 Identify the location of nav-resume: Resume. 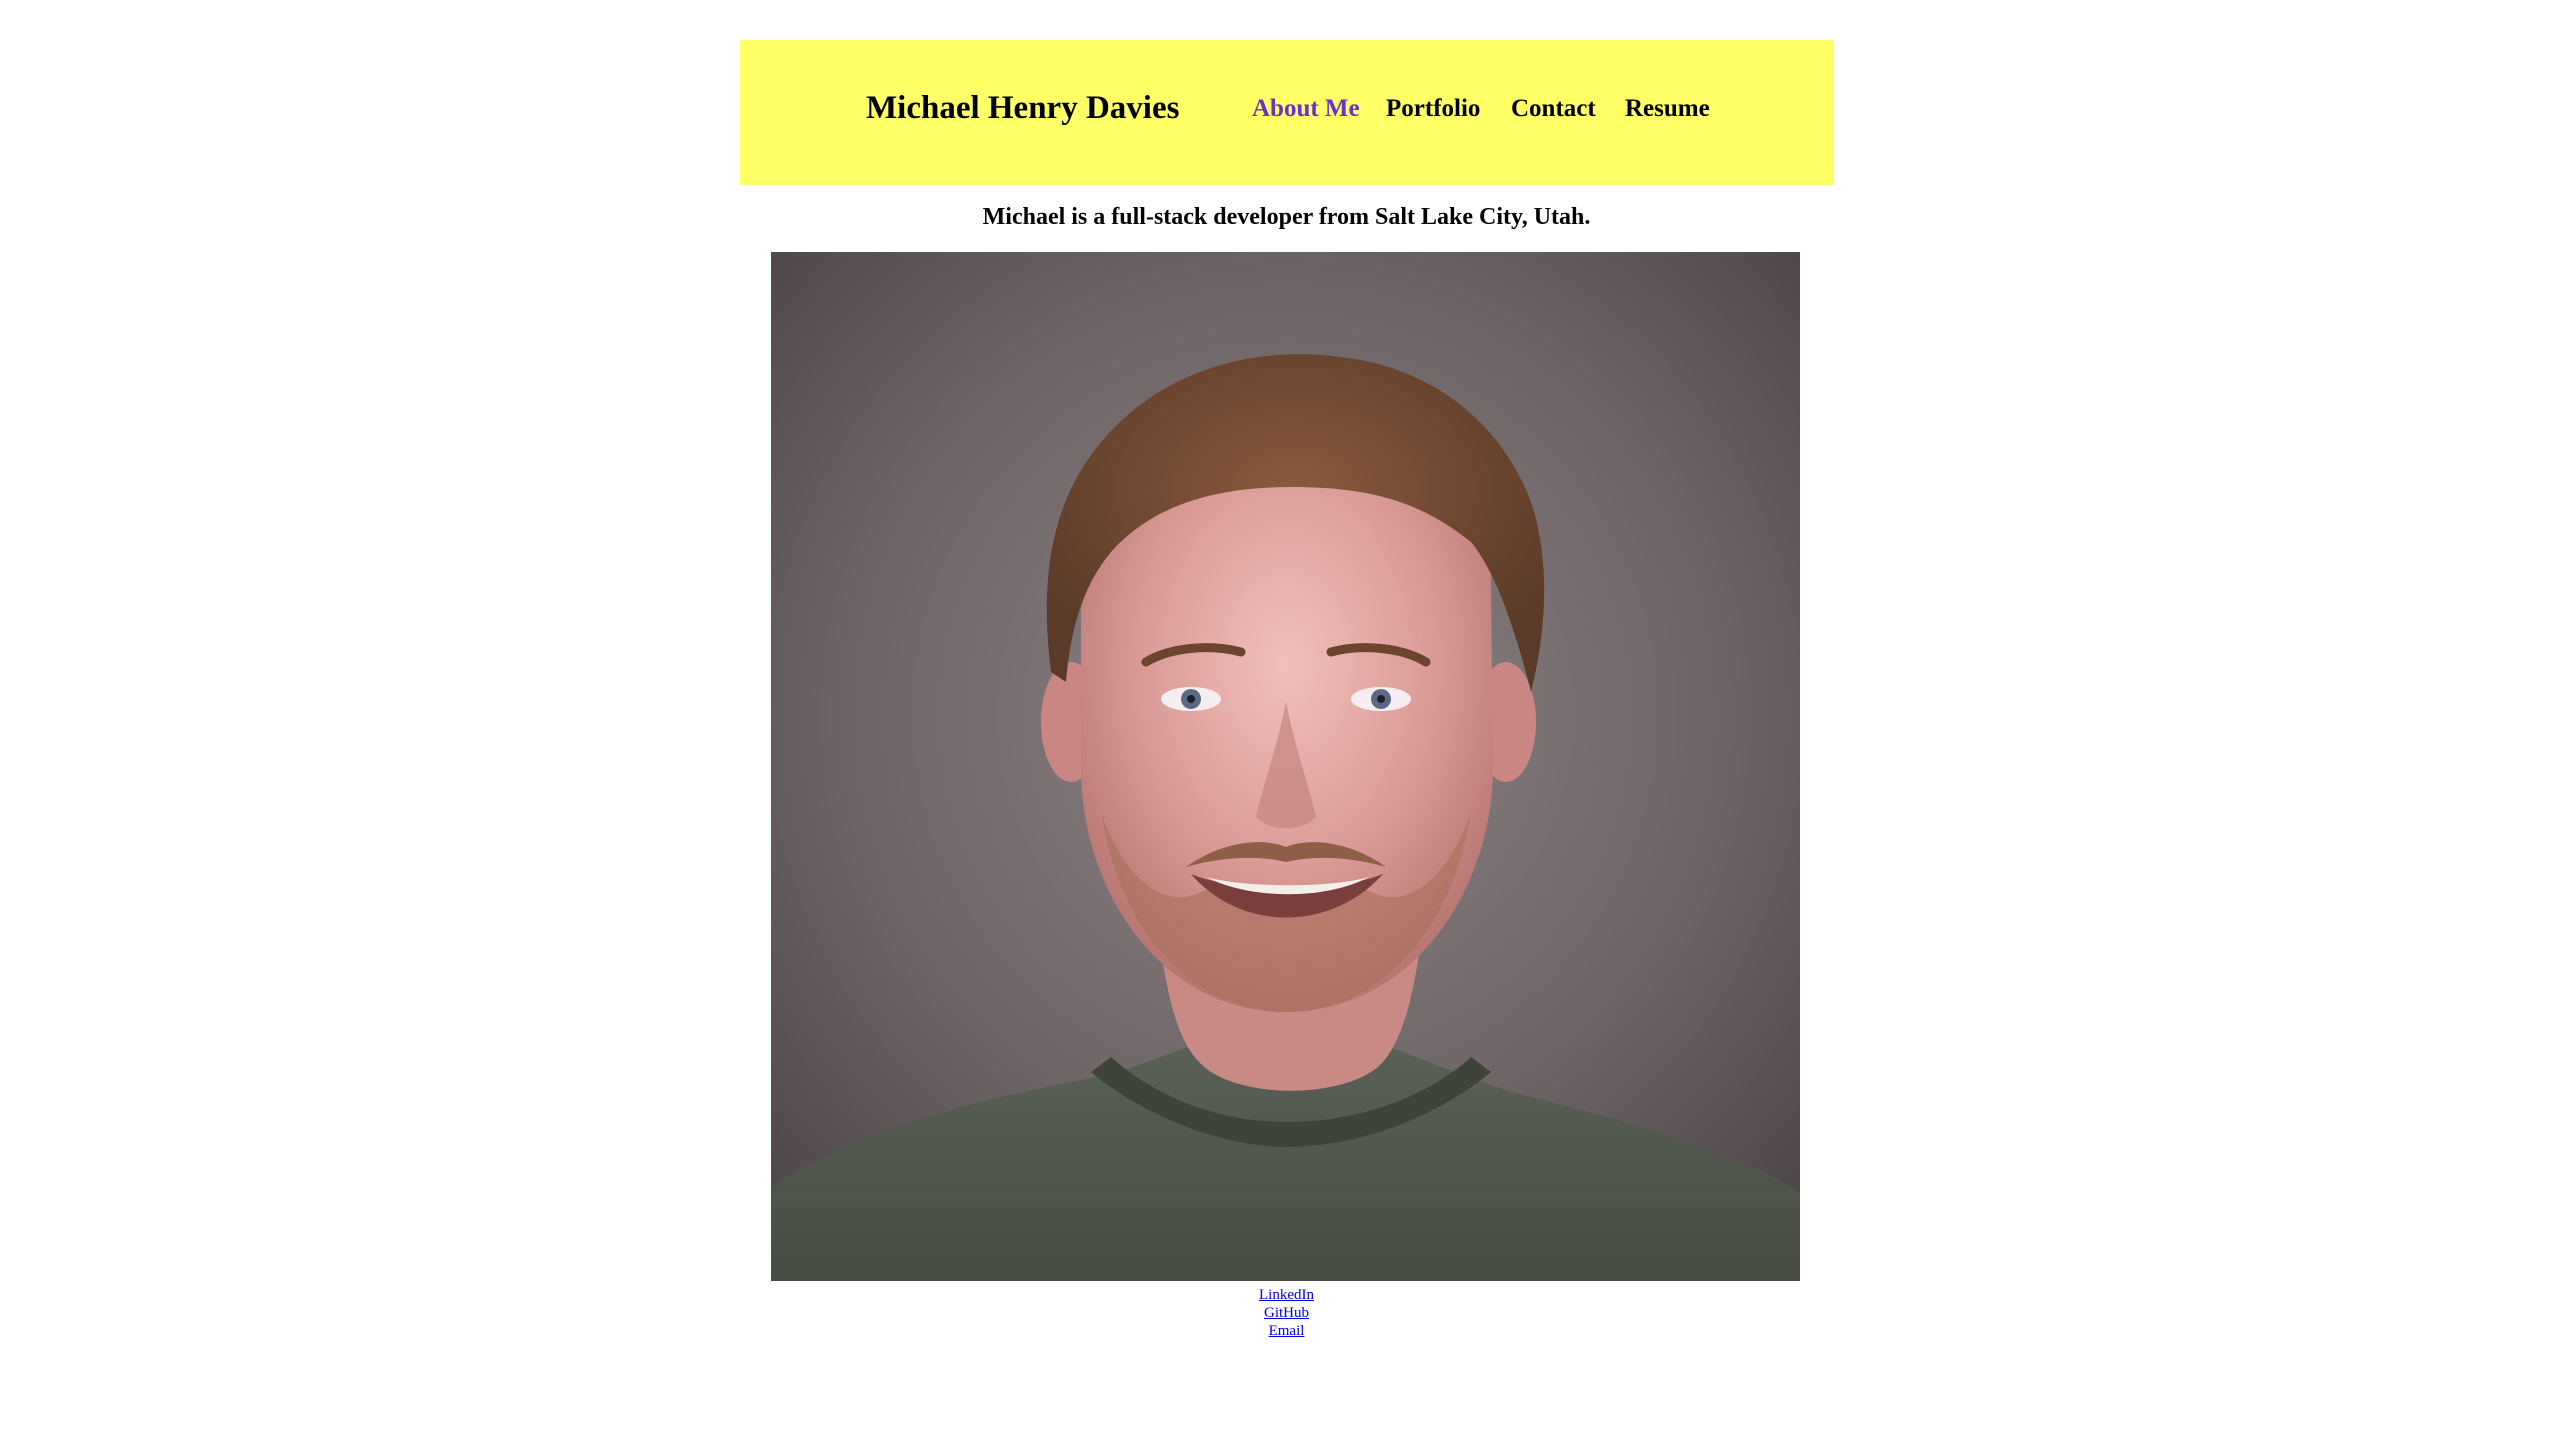
(1667, 108).